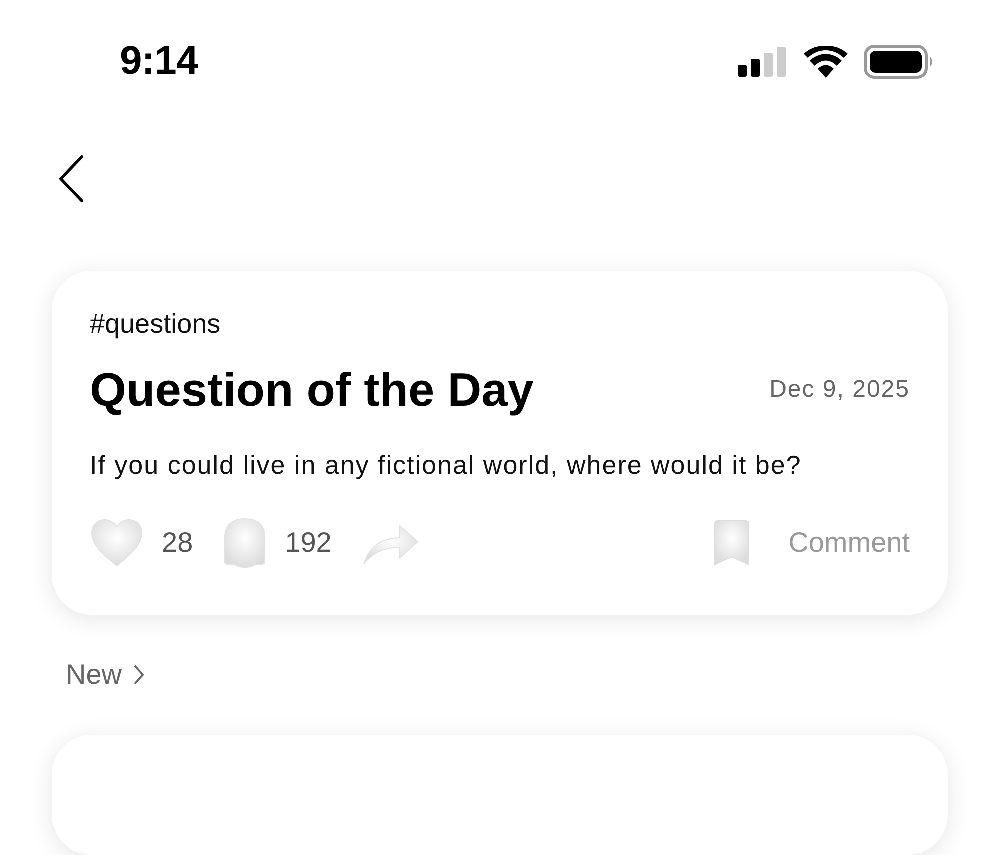 Image resolution: width=1000 pixels, height=855 pixels. What do you see at coordinates (731, 543) in the screenshot?
I see `bookmark-icon` at bounding box center [731, 543].